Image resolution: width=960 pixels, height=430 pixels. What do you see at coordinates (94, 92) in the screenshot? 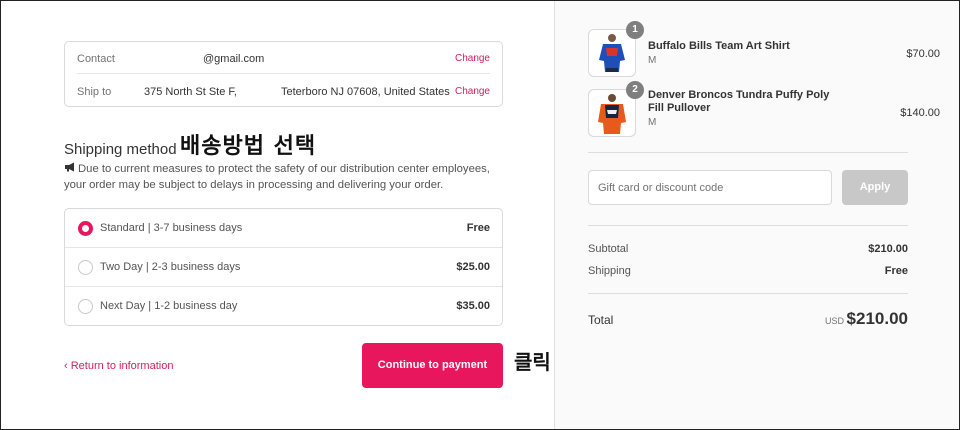
I see `ship-to-label: Ship to` at bounding box center [94, 92].